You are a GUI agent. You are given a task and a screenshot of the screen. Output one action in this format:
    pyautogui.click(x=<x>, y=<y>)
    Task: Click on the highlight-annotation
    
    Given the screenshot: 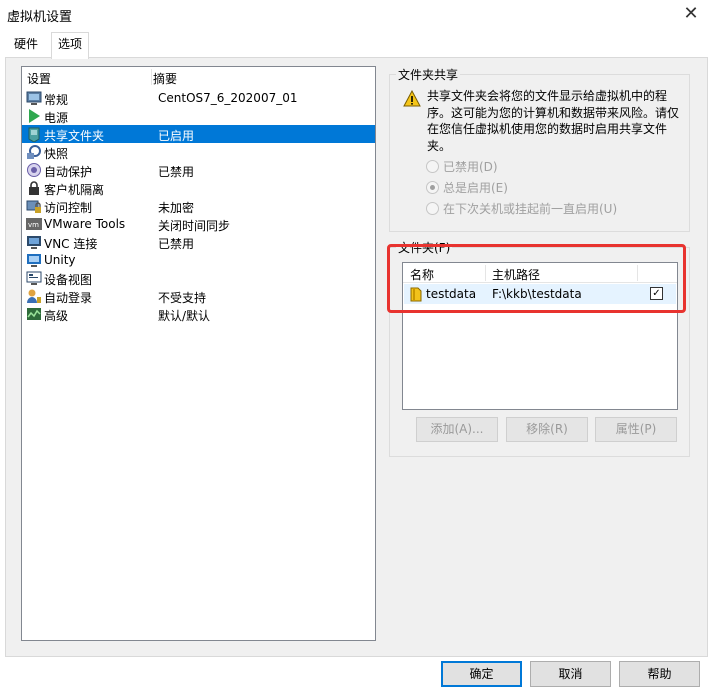 What is the action you would take?
    pyautogui.click(x=536, y=278)
    